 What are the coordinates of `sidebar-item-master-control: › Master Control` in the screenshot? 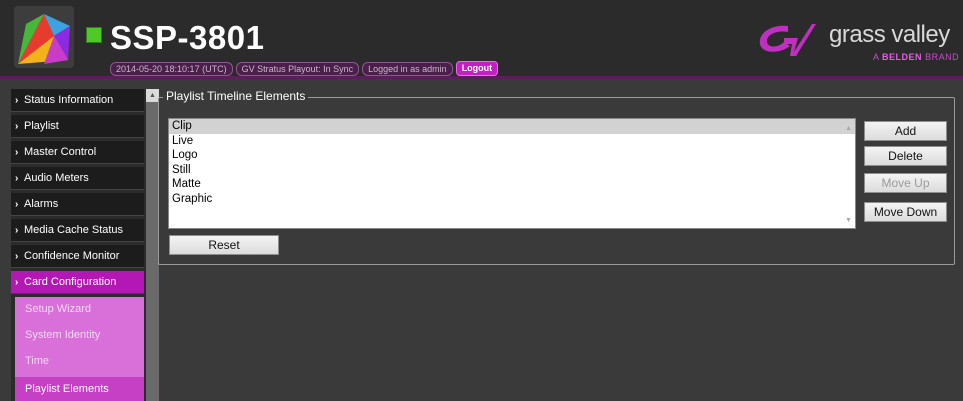 It's located at (77, 152).